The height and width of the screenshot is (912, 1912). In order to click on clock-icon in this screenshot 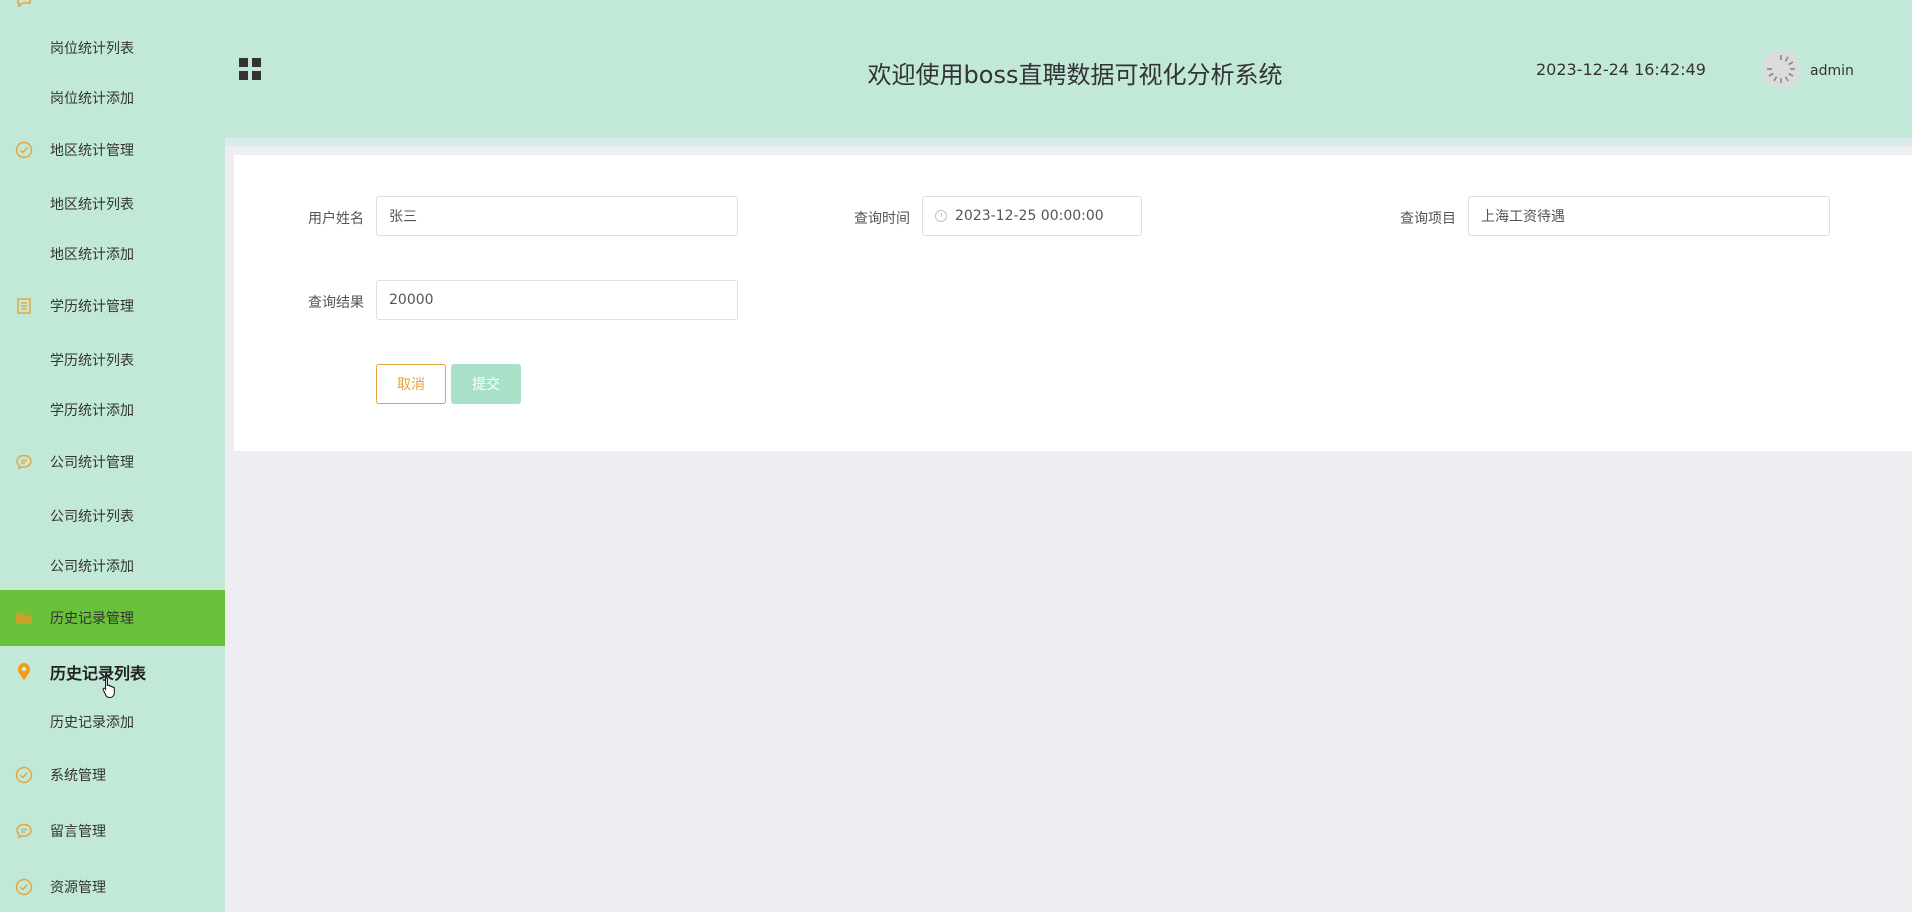, I will do `click(941, 216)`.